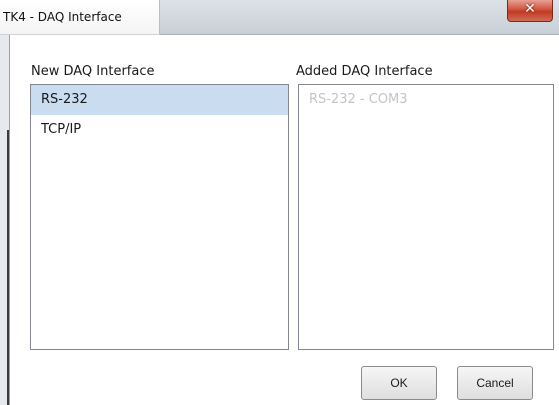 The height and width of the screenshot is (405, 559). What do you see at coordinates (93, 71) in the screenshot?
I see `new-daq-interface-label: New DAQ Interface` at bounding box center [93, 71].